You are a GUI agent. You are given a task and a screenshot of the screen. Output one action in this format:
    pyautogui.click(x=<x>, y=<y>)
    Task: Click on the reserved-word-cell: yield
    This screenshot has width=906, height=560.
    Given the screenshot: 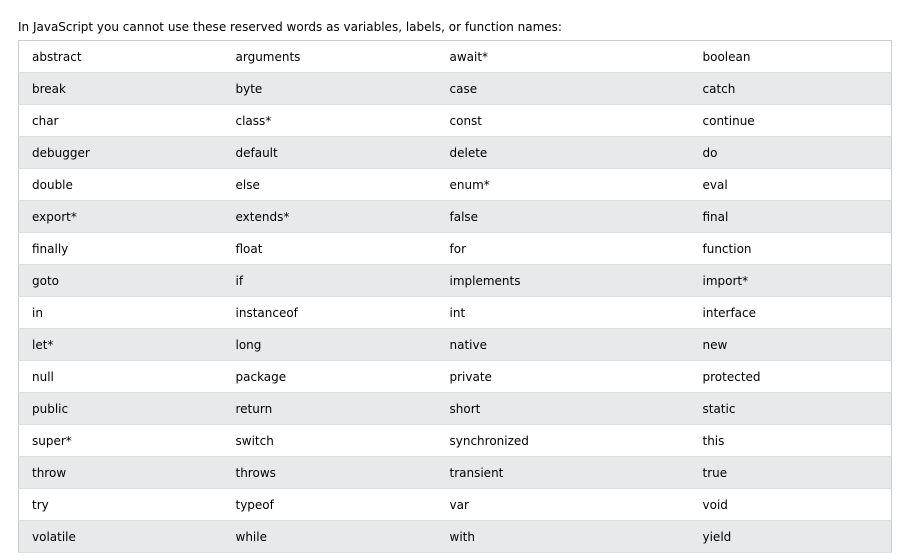 What is the action you would take?
    pyautogui.click(x=790, y=536)
    